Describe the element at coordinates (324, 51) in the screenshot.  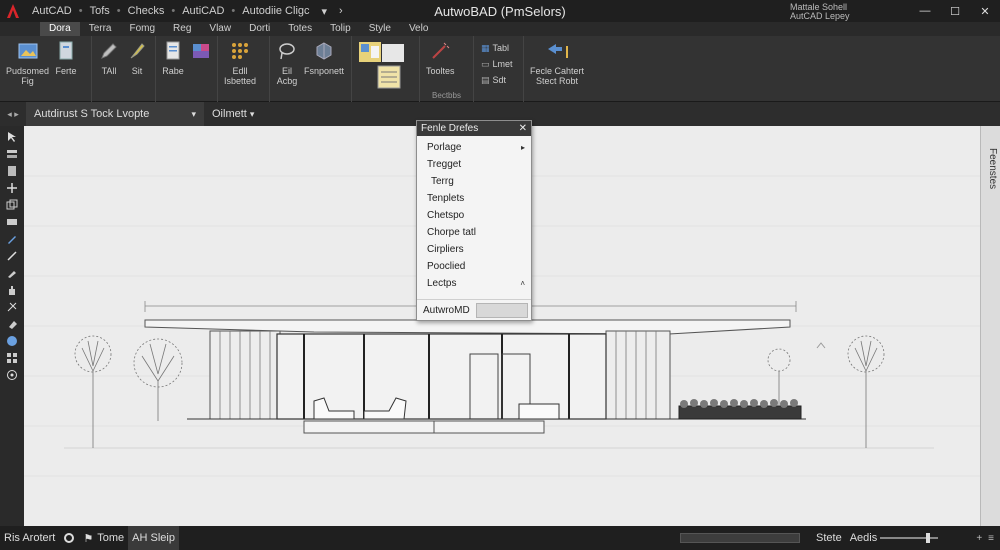
I see `cube-icon` at that location.